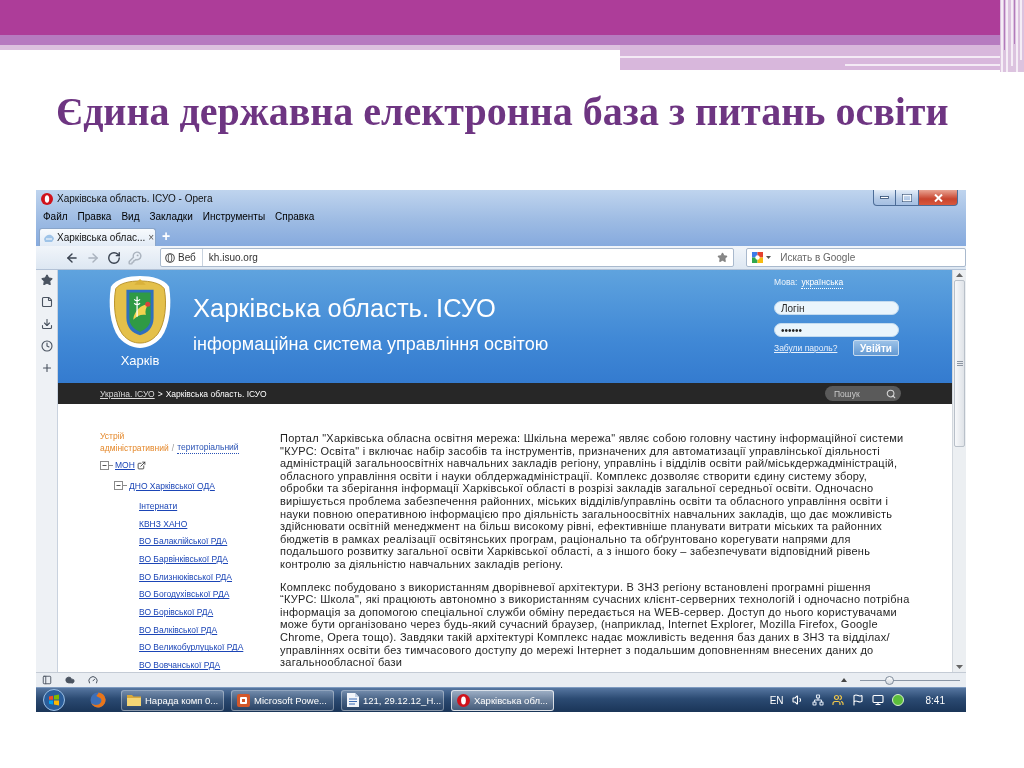 The width and height of the screenshot is (1024, 768). Describe the element at coordinates (54, 700) in the screenshot. I see `start-orb-icon` at that location.